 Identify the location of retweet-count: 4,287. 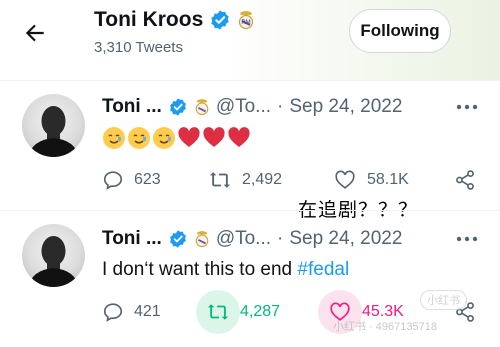
(260, 311).